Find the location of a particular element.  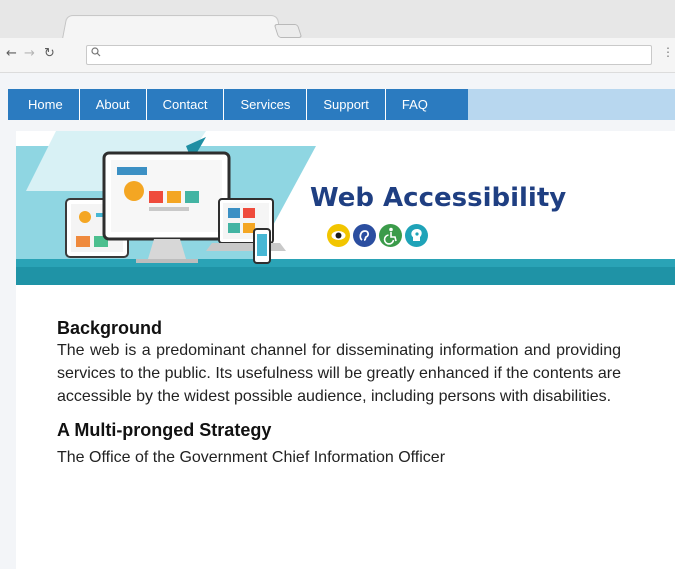

nav-about: About is located at coordinates (113, 104).